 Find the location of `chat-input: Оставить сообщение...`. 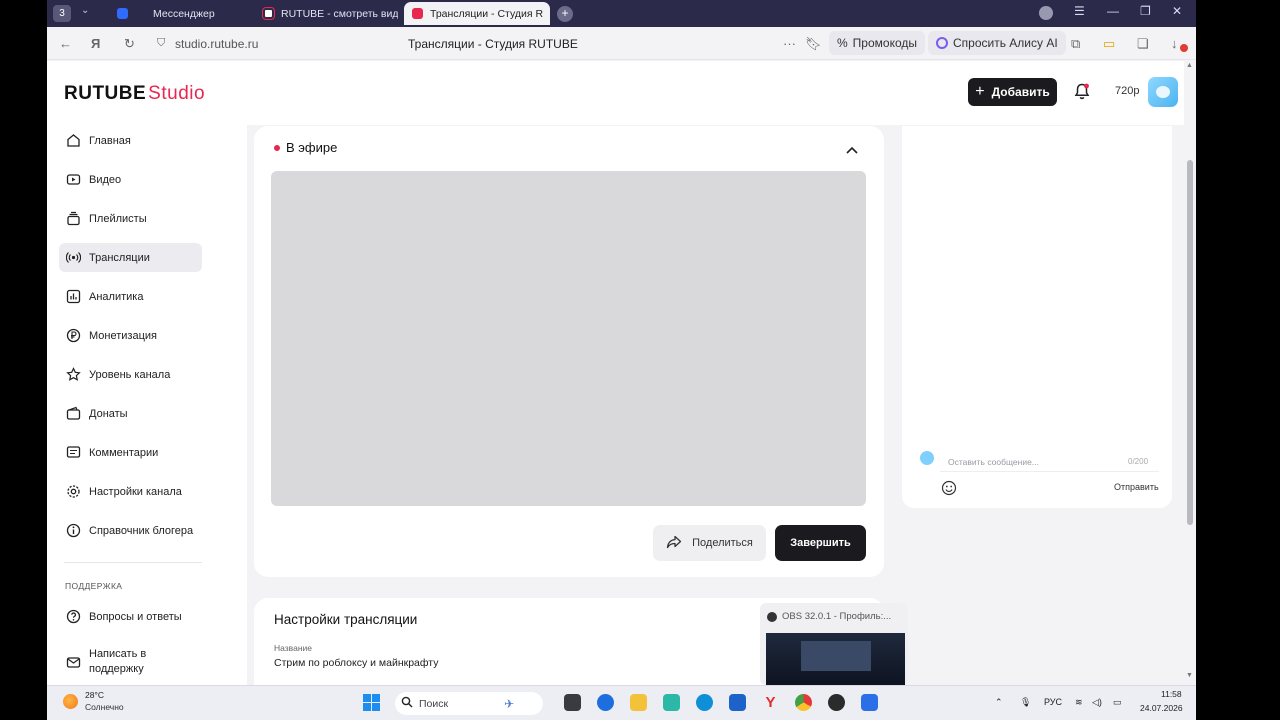

chat-input: Оставить сообщение... is located at coordinates (1049, 462).